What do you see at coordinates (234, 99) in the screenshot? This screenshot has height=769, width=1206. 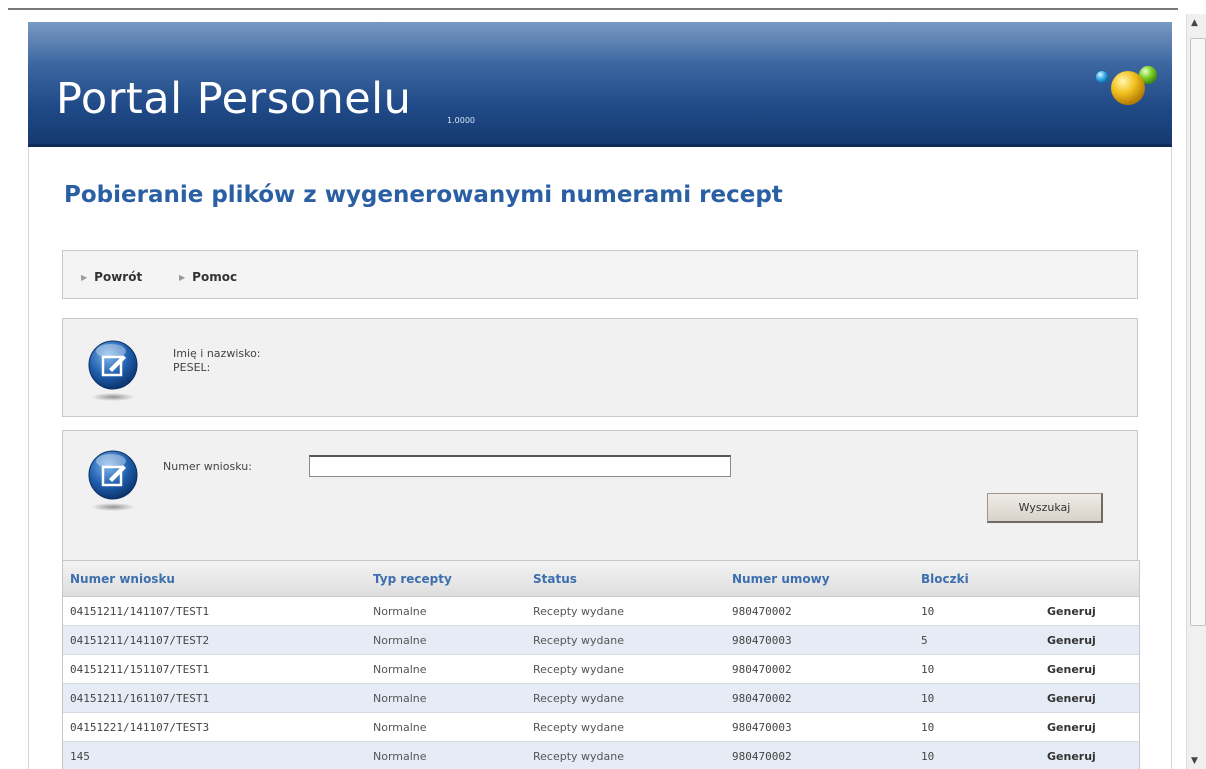 I see `app-title: Portal Personelu` at bounding box center [234, 99].